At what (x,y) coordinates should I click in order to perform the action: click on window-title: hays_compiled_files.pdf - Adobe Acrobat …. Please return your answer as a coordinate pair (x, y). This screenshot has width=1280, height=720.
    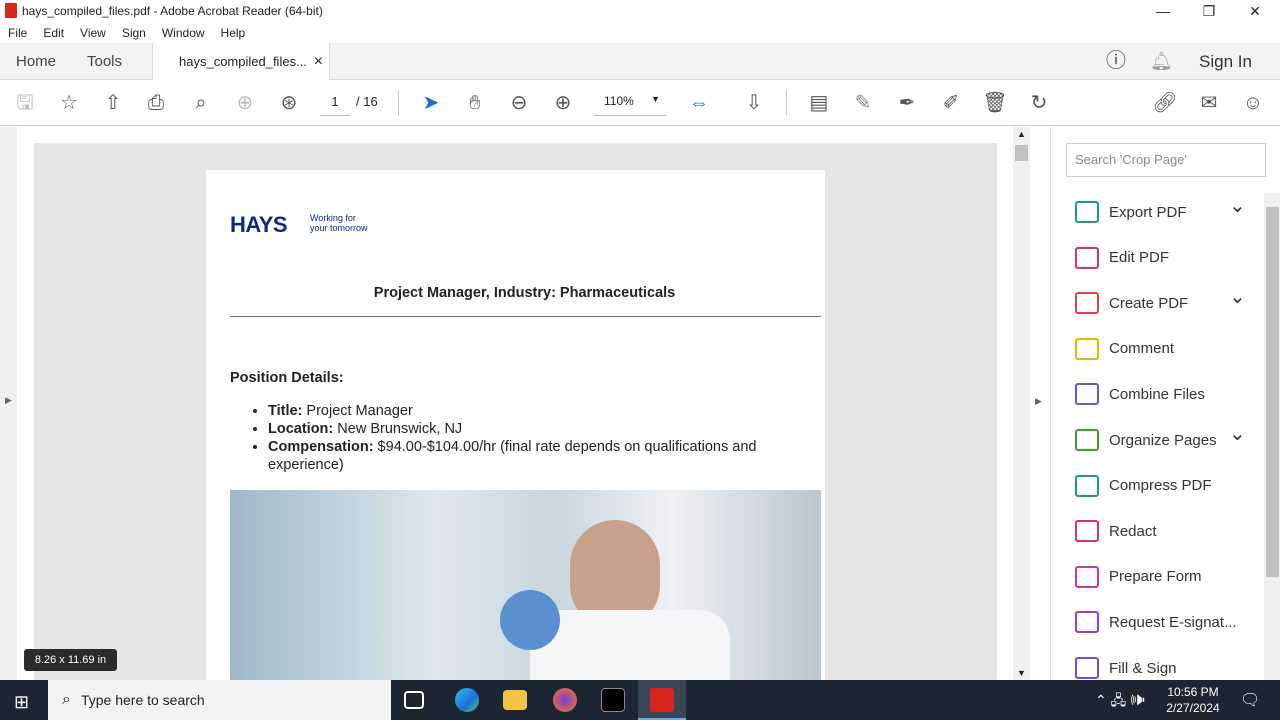
    Looking at the image, I should click on (172, 11).